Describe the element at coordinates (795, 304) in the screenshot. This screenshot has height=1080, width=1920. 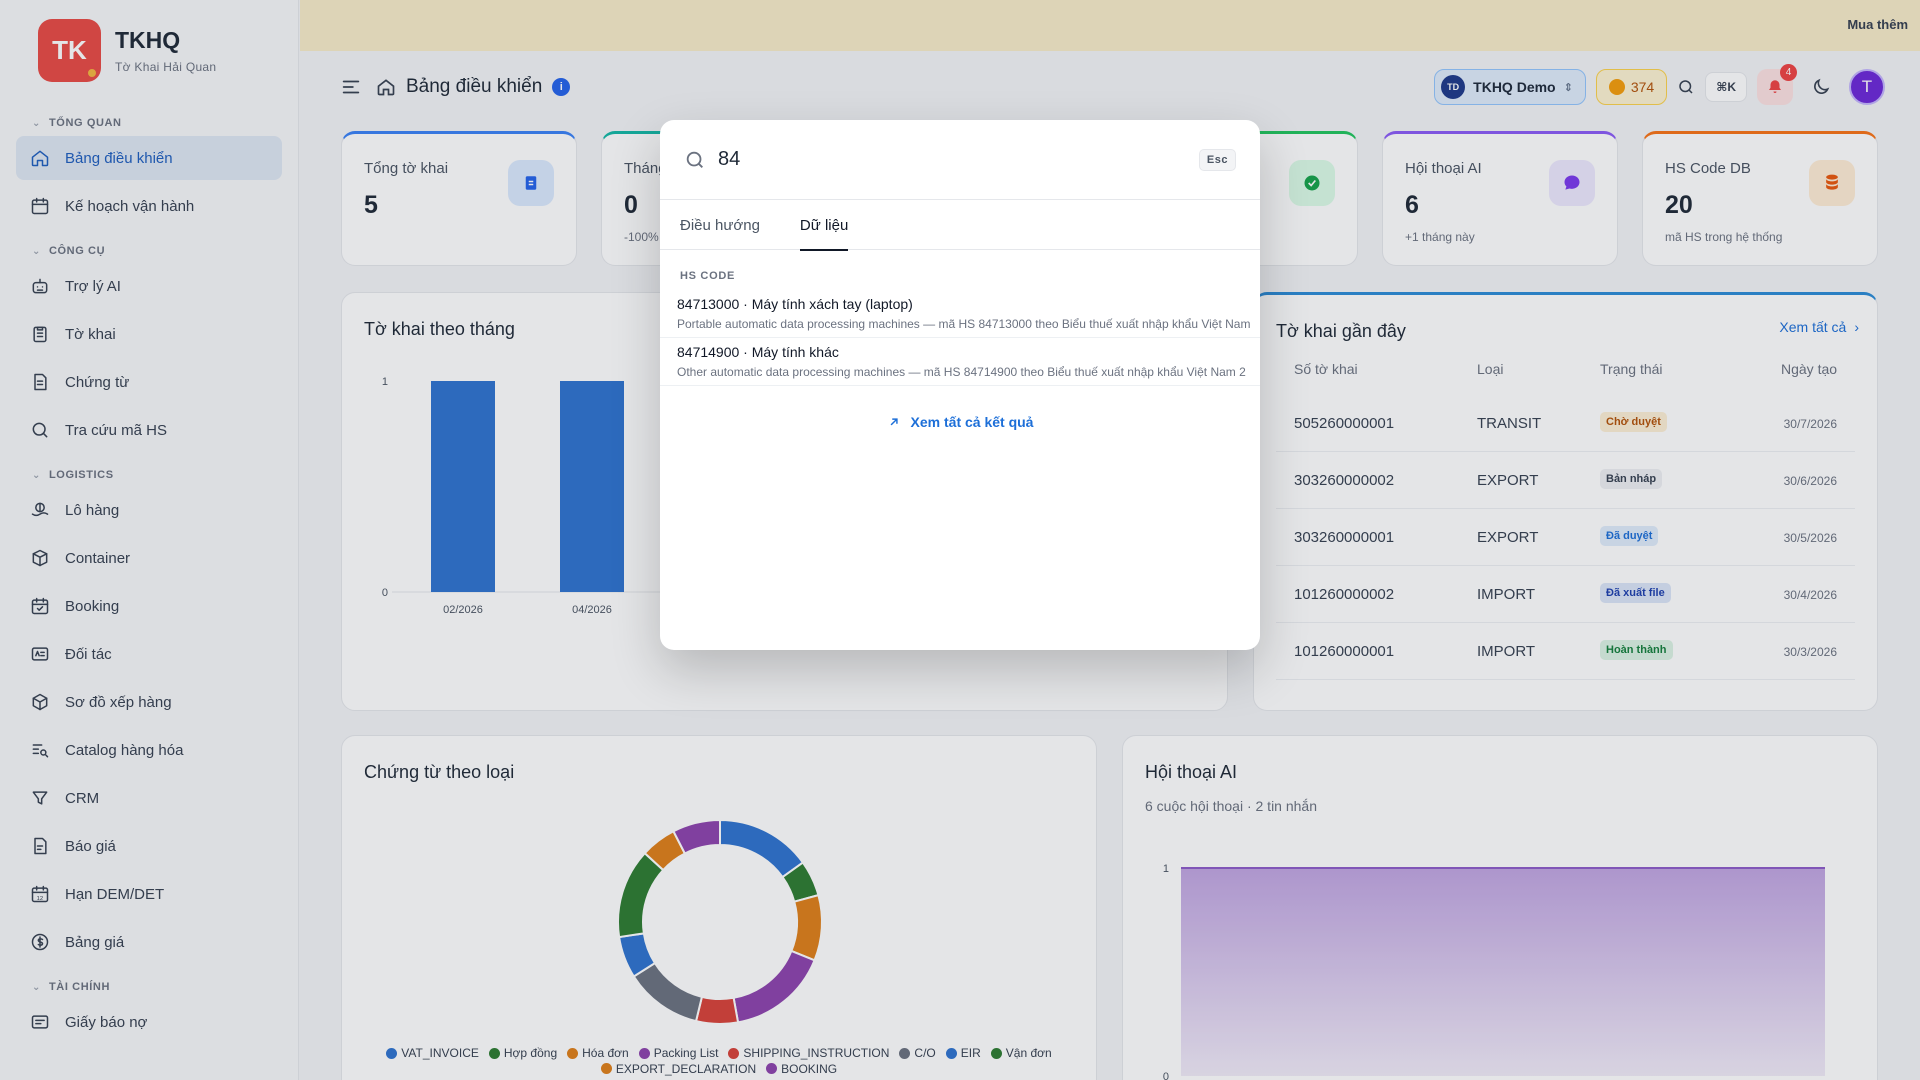
I see `result-title: 84713000 · Máy tính xách tay (laptop)` at that location.